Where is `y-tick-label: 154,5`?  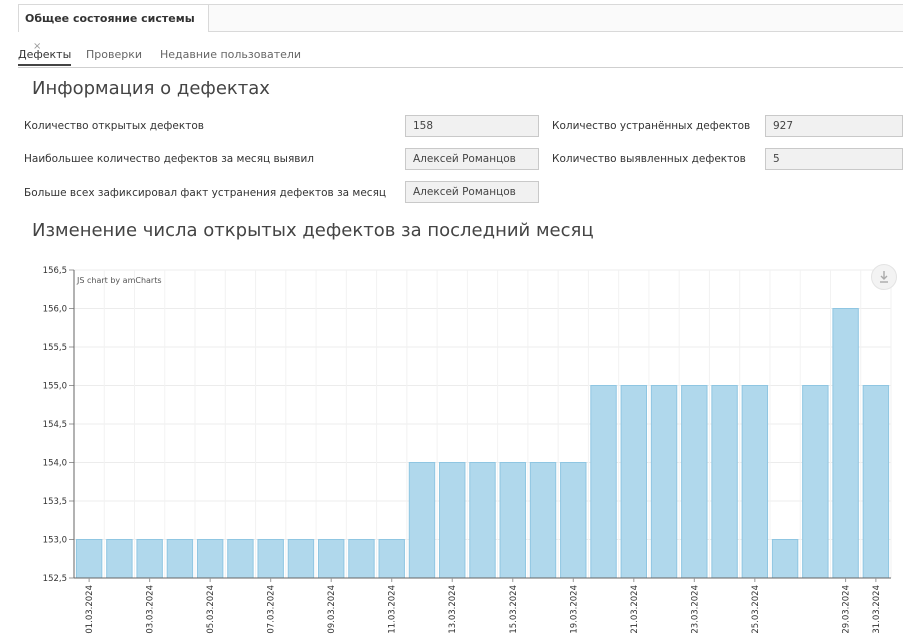
y-tick-label: 154,5 is located at coordinates (55, 425).